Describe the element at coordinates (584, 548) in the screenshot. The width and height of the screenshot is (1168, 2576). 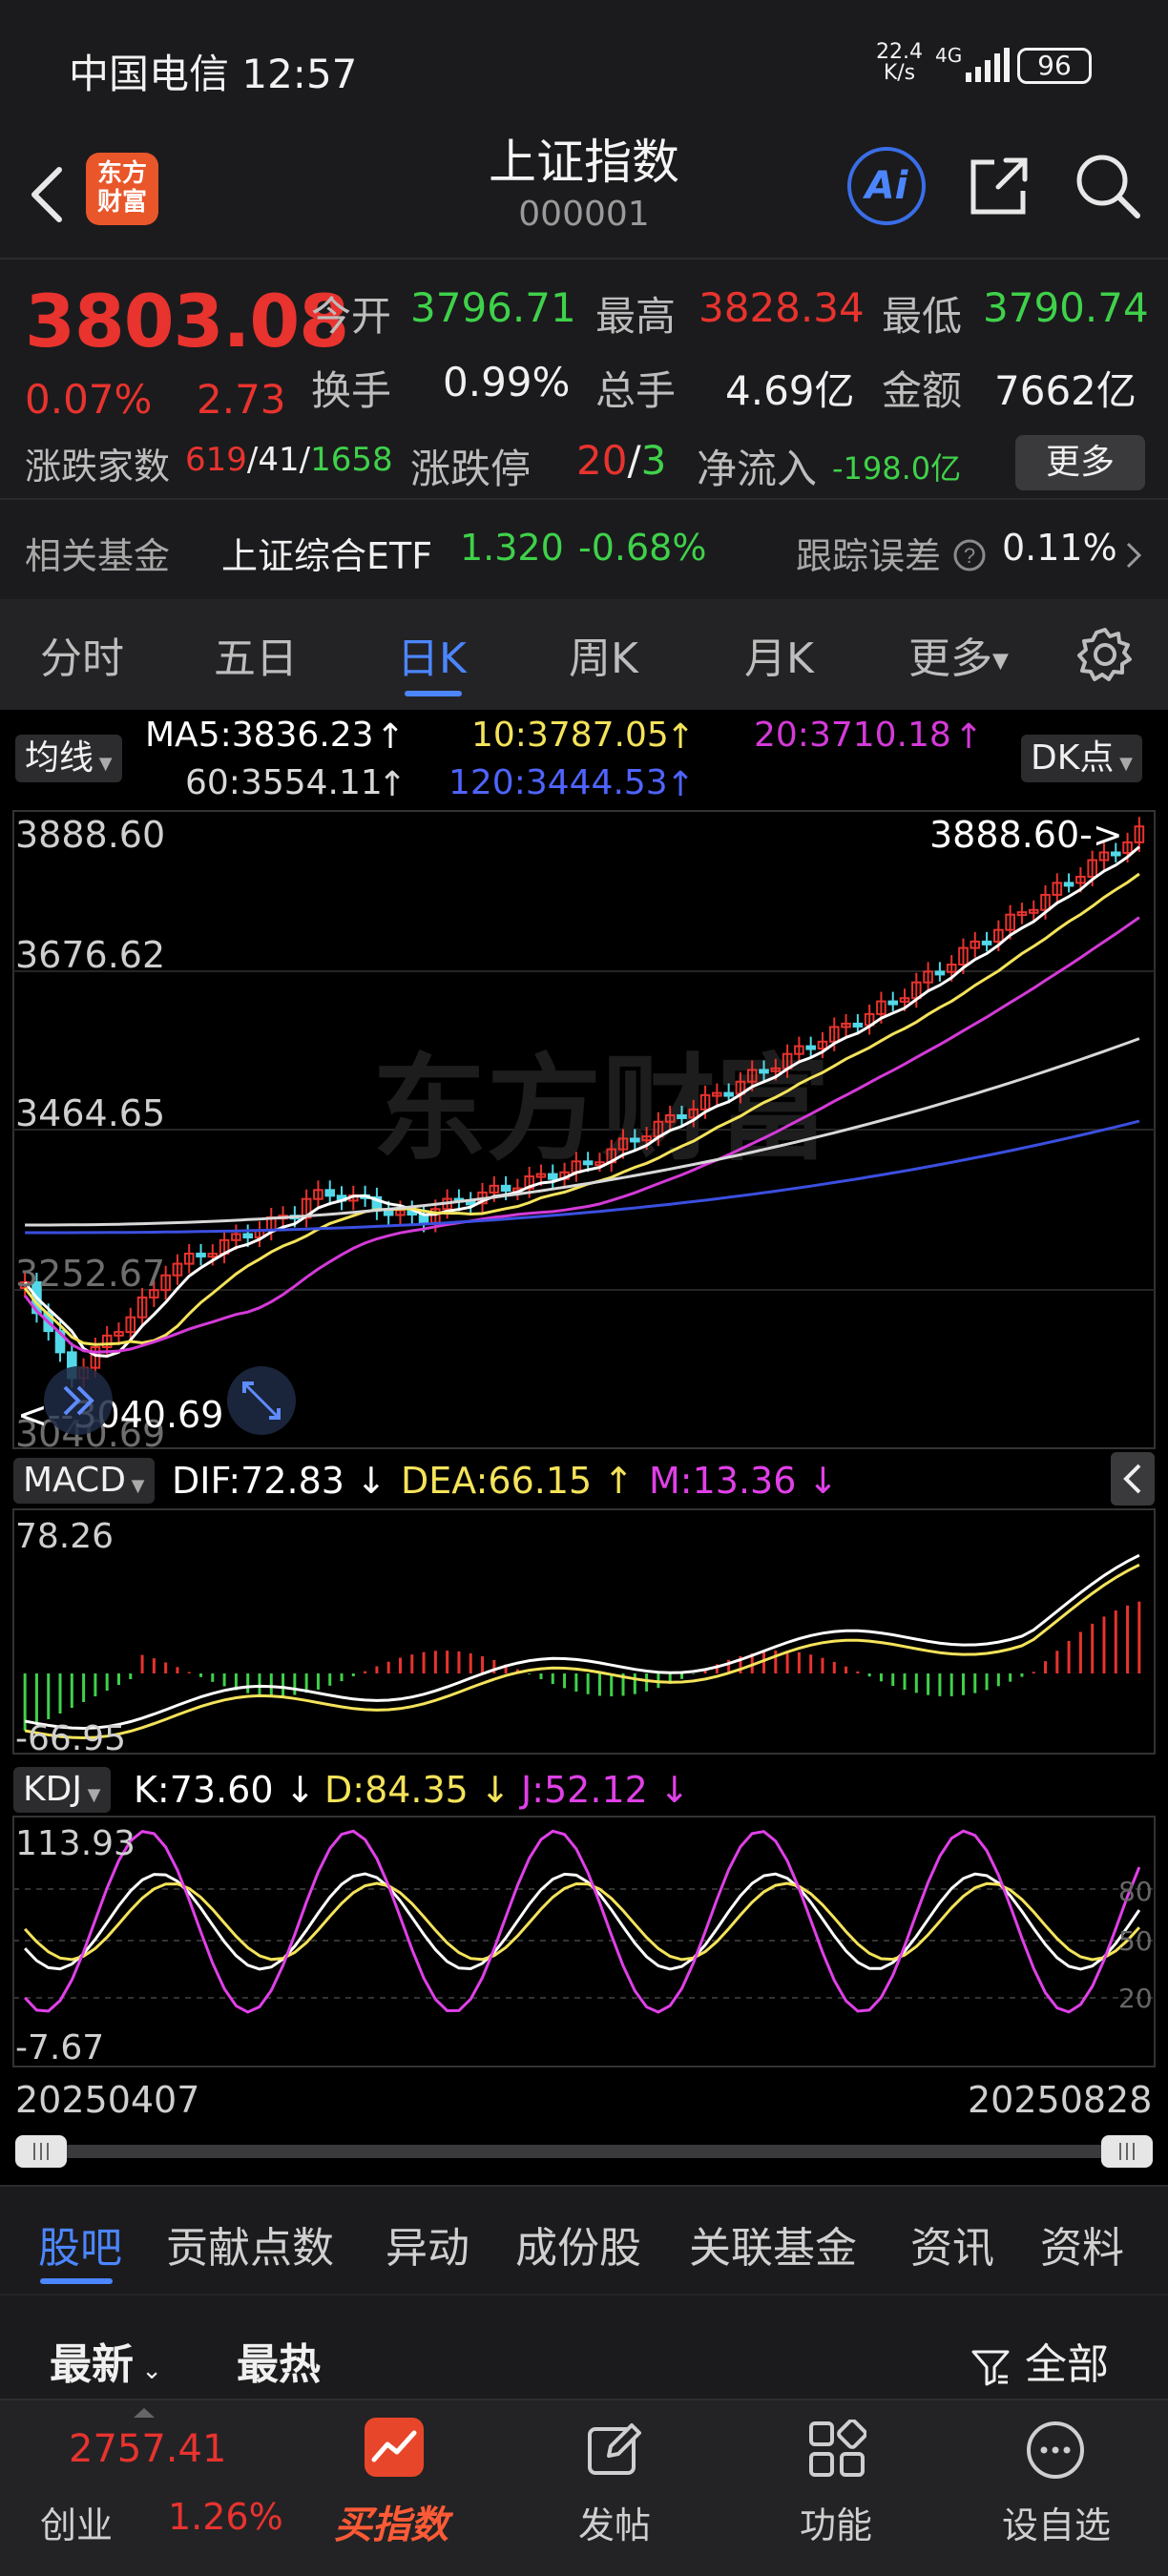
I see `related-fund-row: 相关基金 上证综合ETF 1.320 -0.68% 跟踪误差 ? 0.11%` at that location.